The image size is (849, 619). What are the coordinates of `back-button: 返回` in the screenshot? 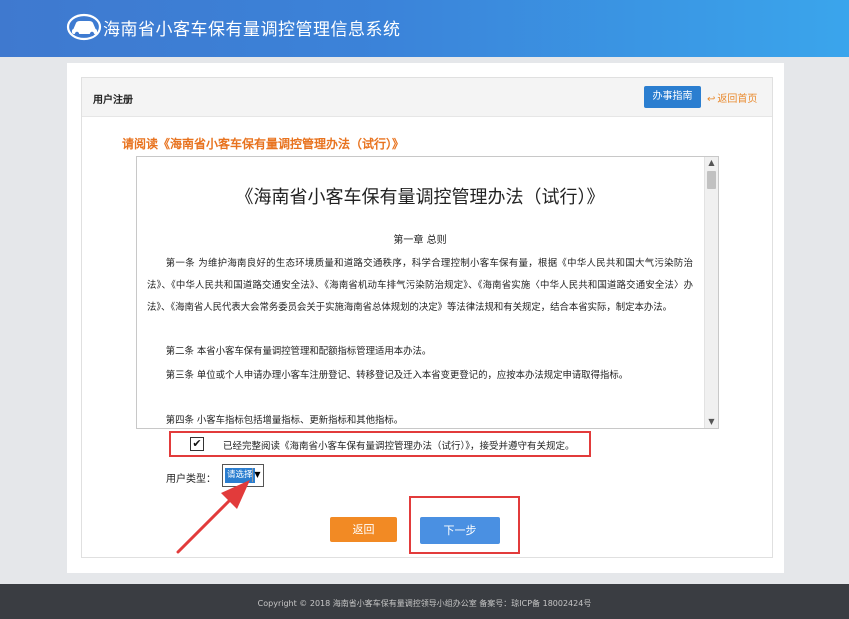 It's located at (363, 529).